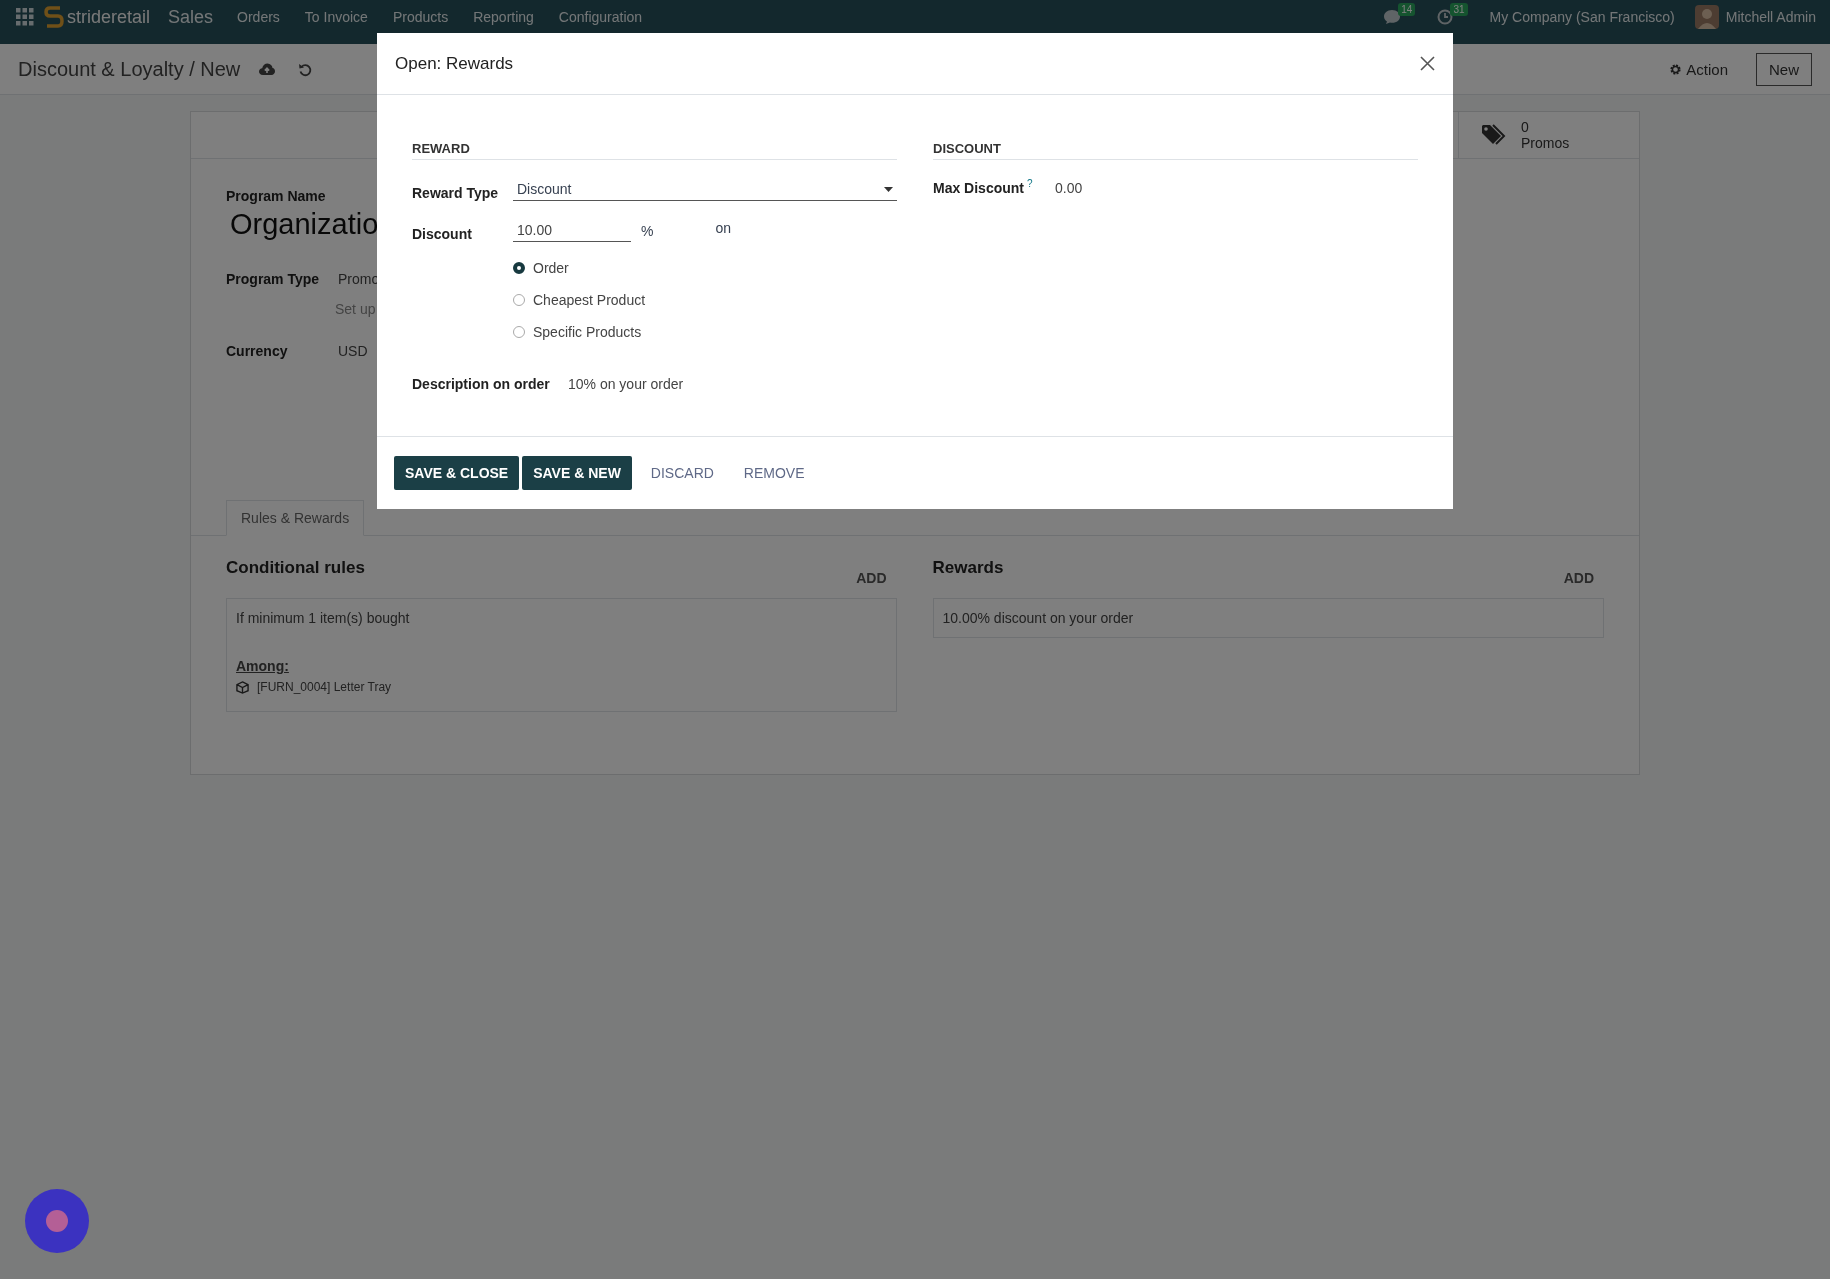 The image size is (1830, 1279). What do you see at coordinates (295, 568) in the screenshot?
I see `section-title: Conditional rules` at bounding box center [295, 568].